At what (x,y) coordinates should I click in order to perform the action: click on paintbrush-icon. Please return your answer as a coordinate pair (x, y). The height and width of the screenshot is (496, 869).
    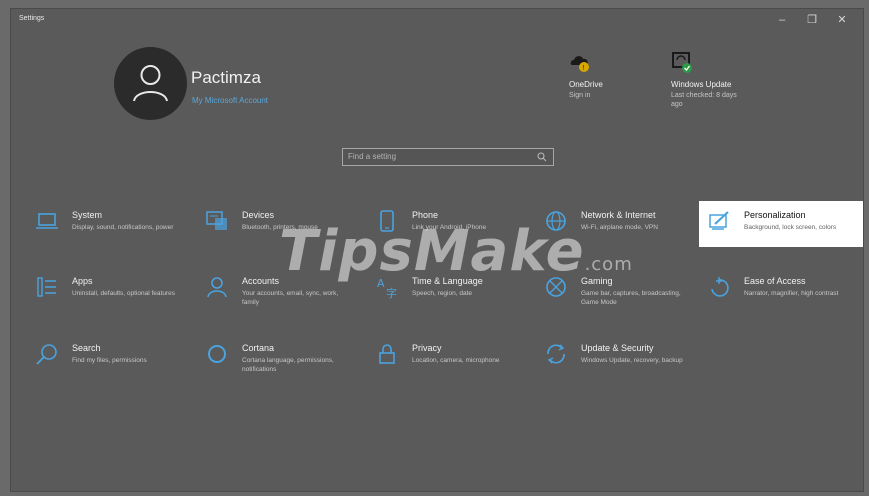
    Looking at the image, I should click on (719, 220).